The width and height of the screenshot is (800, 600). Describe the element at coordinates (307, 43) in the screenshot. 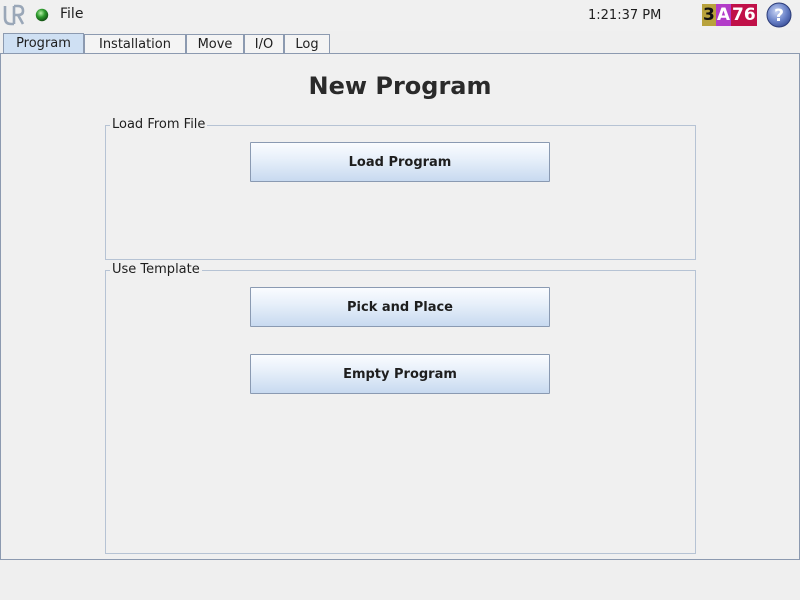

I see `tab-log: Log` at that location.